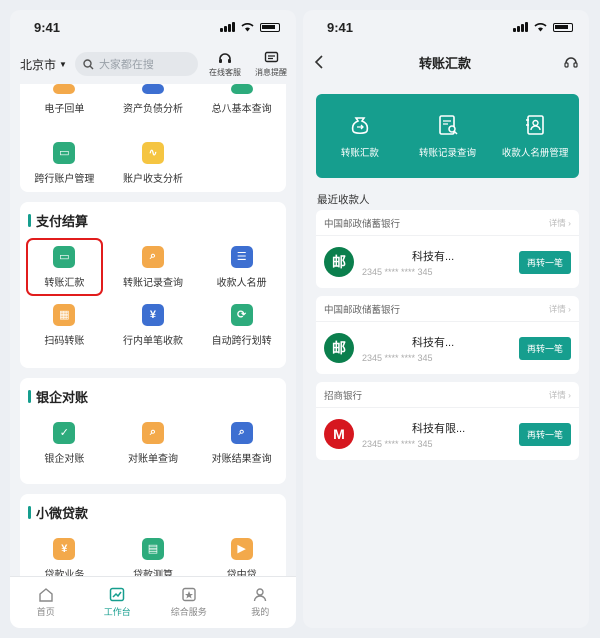  Describe the element at coordinates (88, 63) in the screenshot. I see `search-icon` at that location.